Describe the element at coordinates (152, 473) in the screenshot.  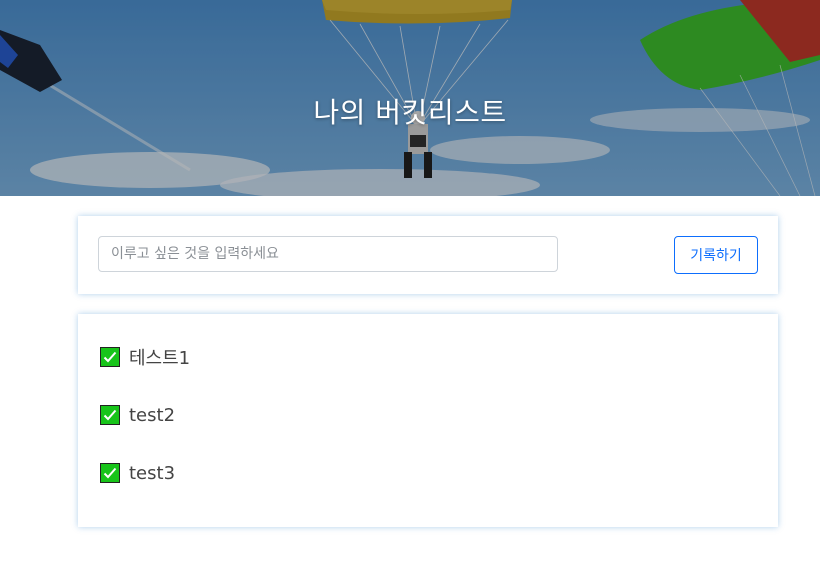
I see `list-item-text: test3` at that location.